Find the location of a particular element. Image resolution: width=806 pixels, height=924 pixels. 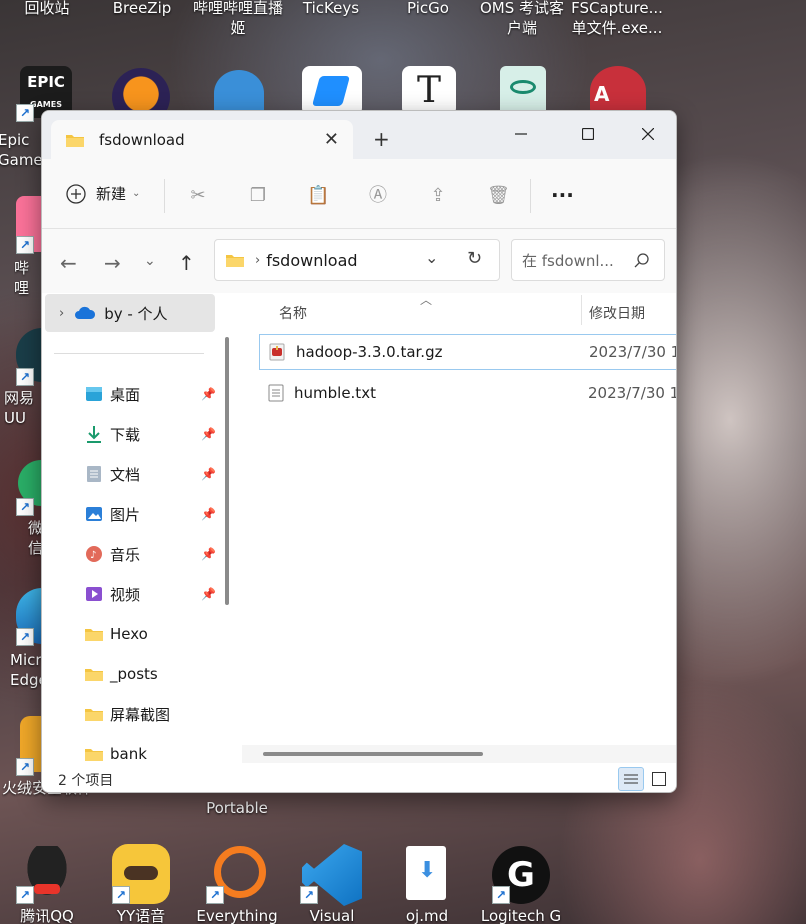

desktop-icon-bilibili: 哔哩 is located at coordinates (28, 278).